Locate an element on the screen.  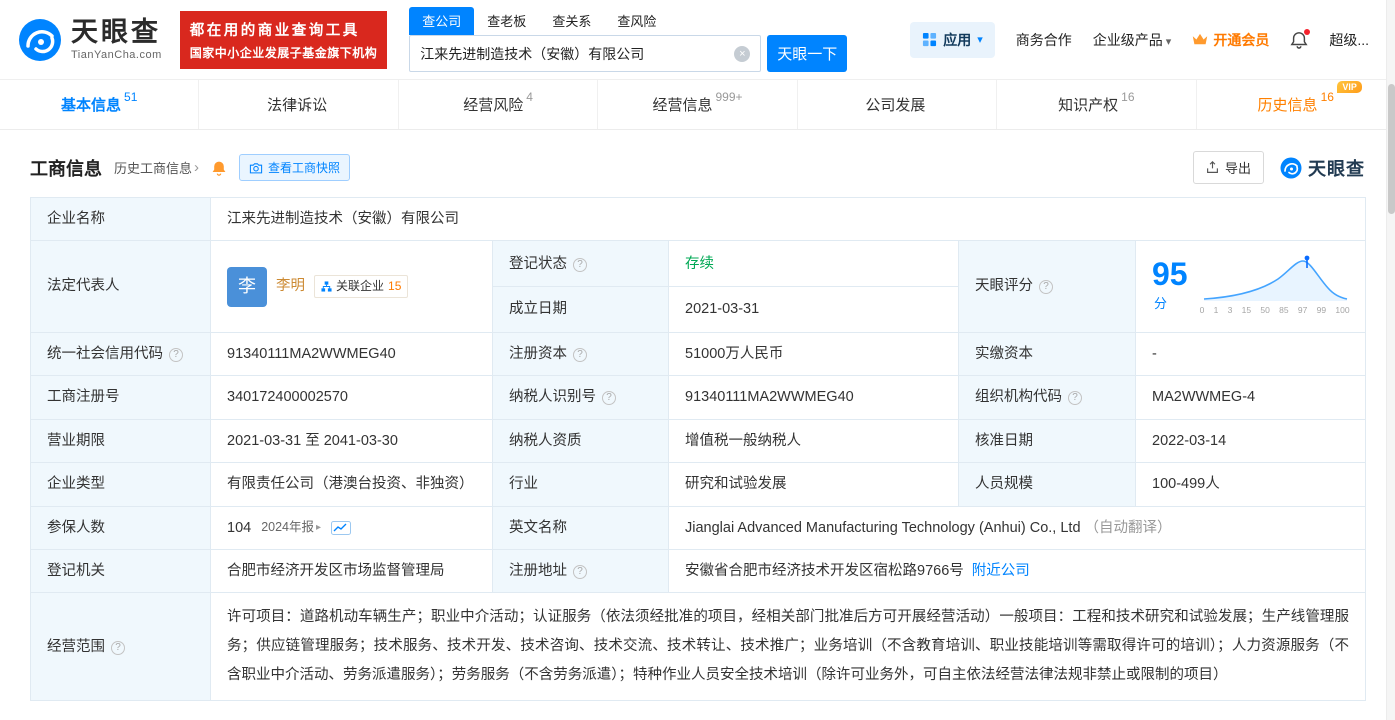
menu-enterprise-products: 企业级产品 ▾ is located at coordinates (1132, 40).